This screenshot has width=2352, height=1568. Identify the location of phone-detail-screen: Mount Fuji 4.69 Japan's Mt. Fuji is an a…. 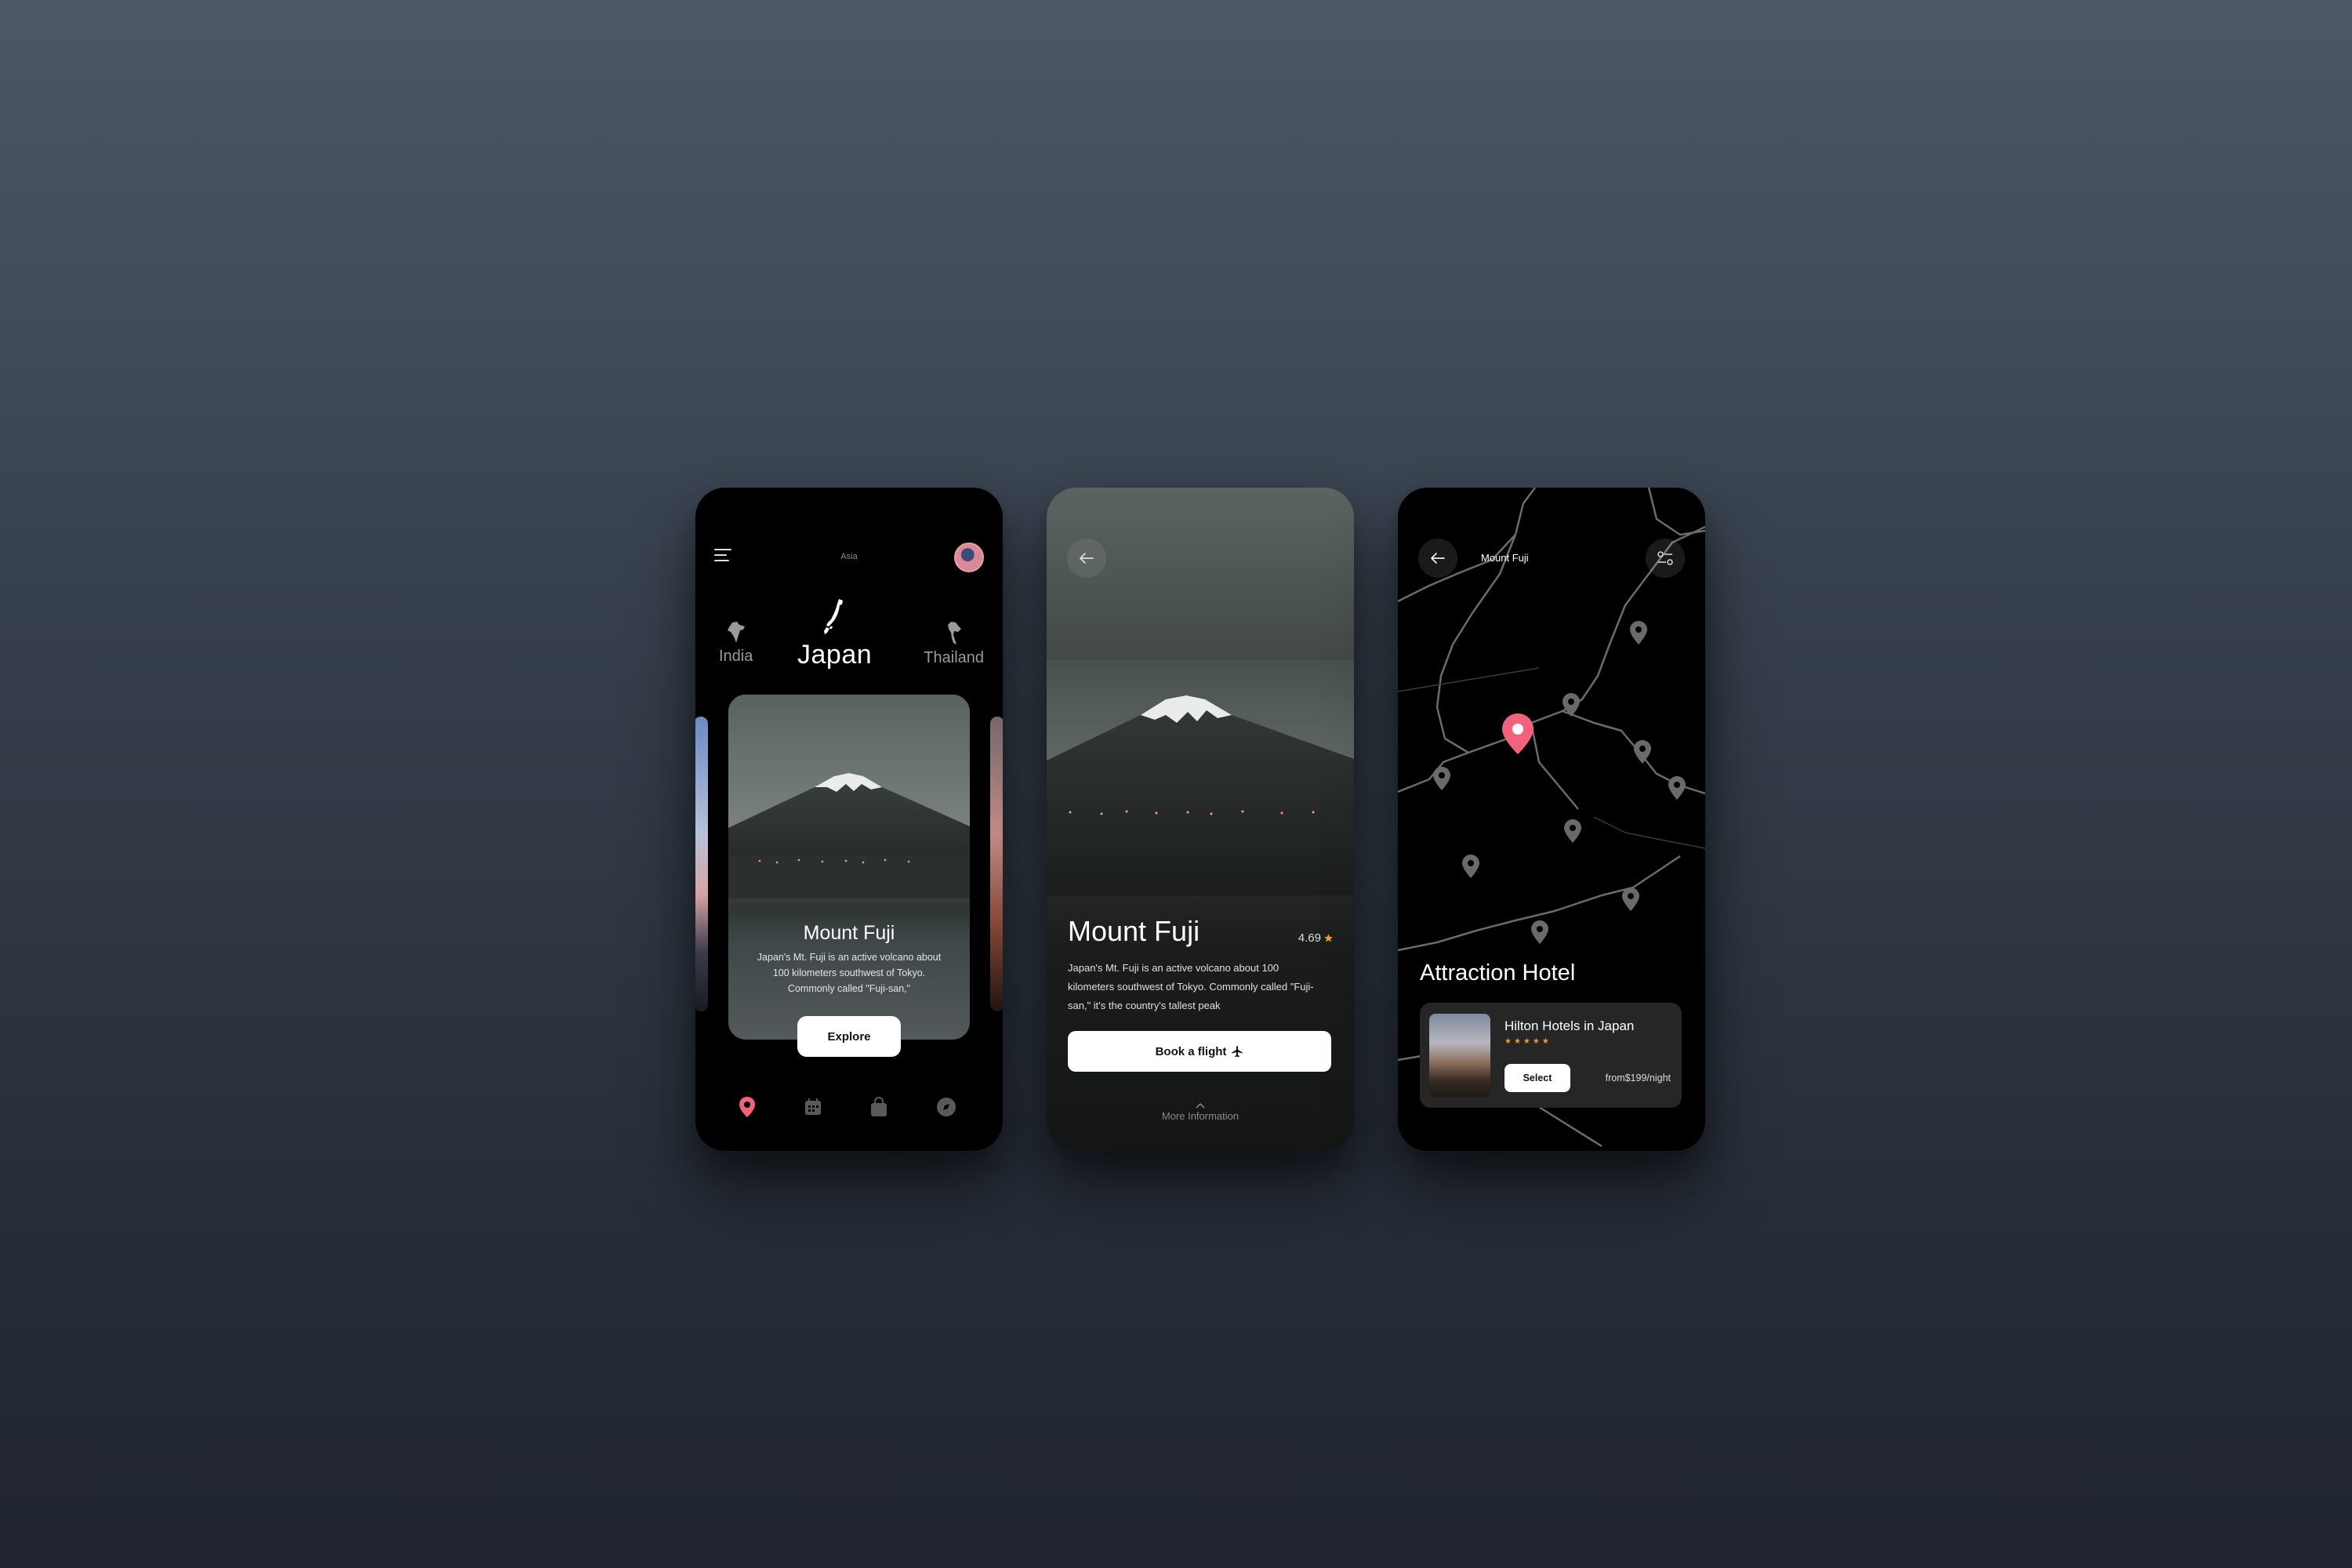
(1200, 819).